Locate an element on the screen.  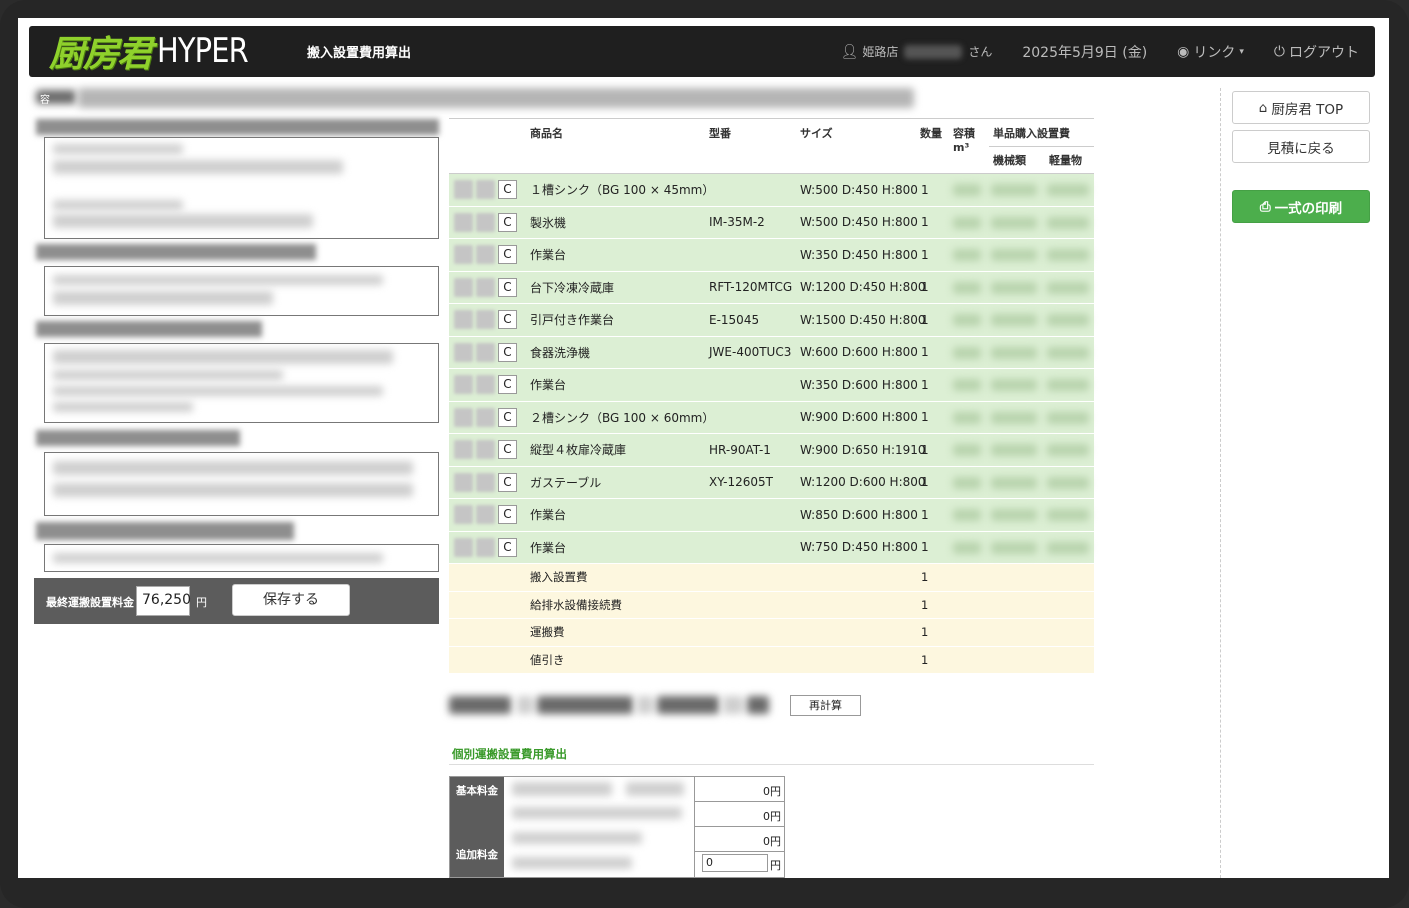
fee-qty: 1 is located at coordinates (925, 577).